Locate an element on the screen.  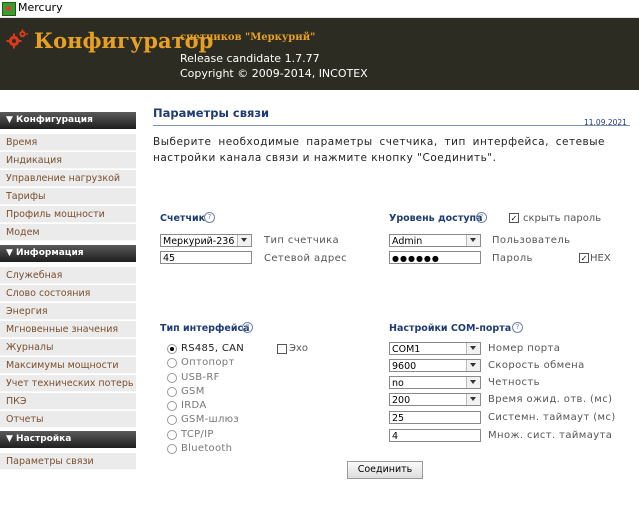
com-port-value: COM1 is located at coordinates (406, 349).